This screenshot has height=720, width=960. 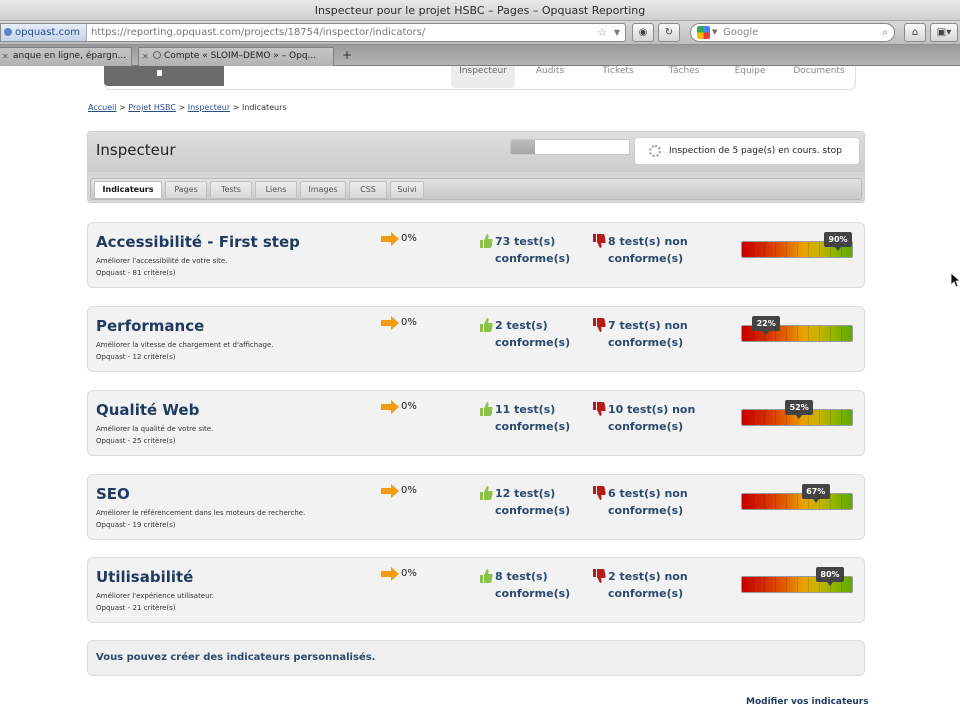 I want to click on failed-tests: 7 test(s) non conforme(s), so click(x=640, y=334).